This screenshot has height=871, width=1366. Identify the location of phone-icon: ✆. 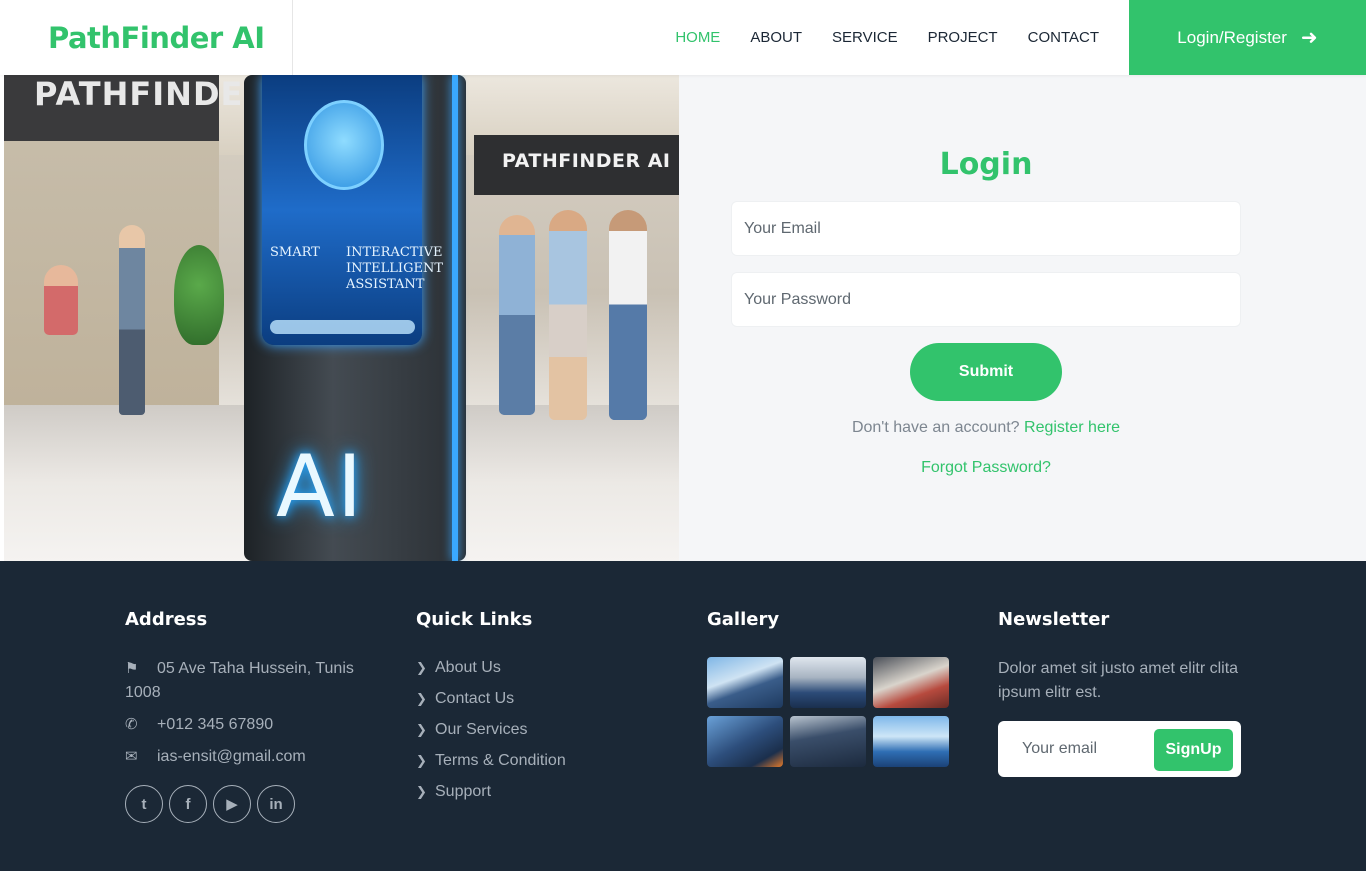
(131, 724).